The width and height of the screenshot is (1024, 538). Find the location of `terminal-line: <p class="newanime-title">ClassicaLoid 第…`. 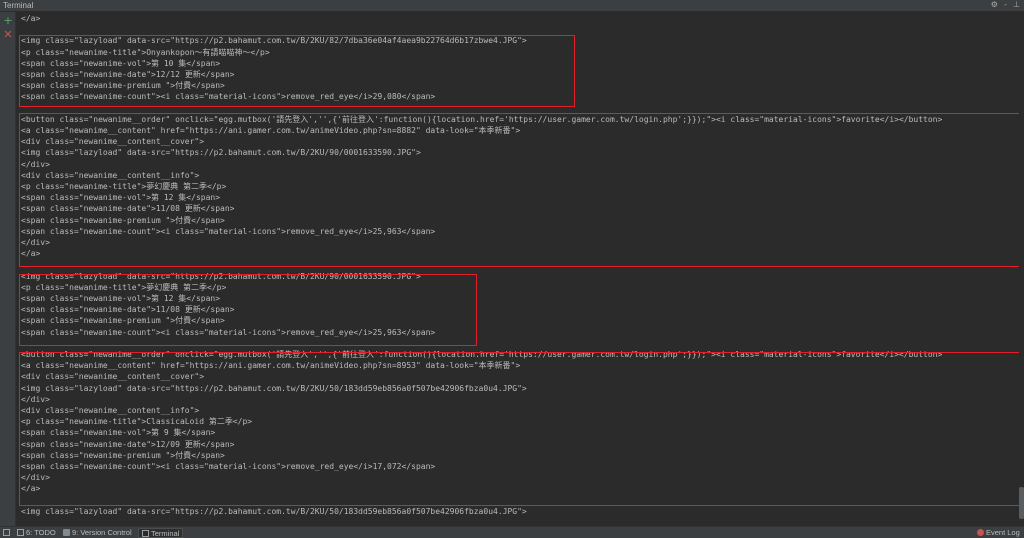

terminal-line: <p class="newanime-title">ClassicaLoid 第… is located at coordinates (137, 422).